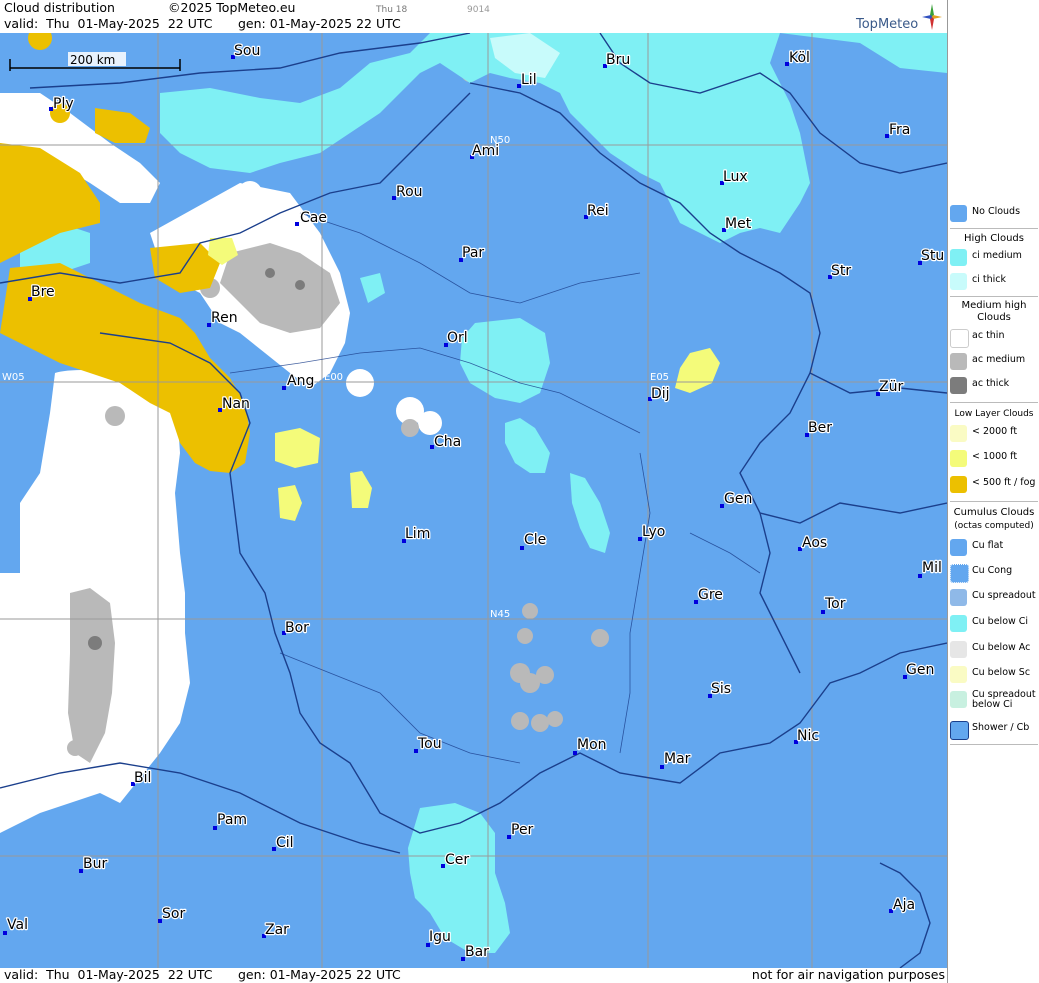 This screenshot has height=983, width=1039. I want to click on legend-cu-below-ci: Cu below Ci, so click(993, 624).